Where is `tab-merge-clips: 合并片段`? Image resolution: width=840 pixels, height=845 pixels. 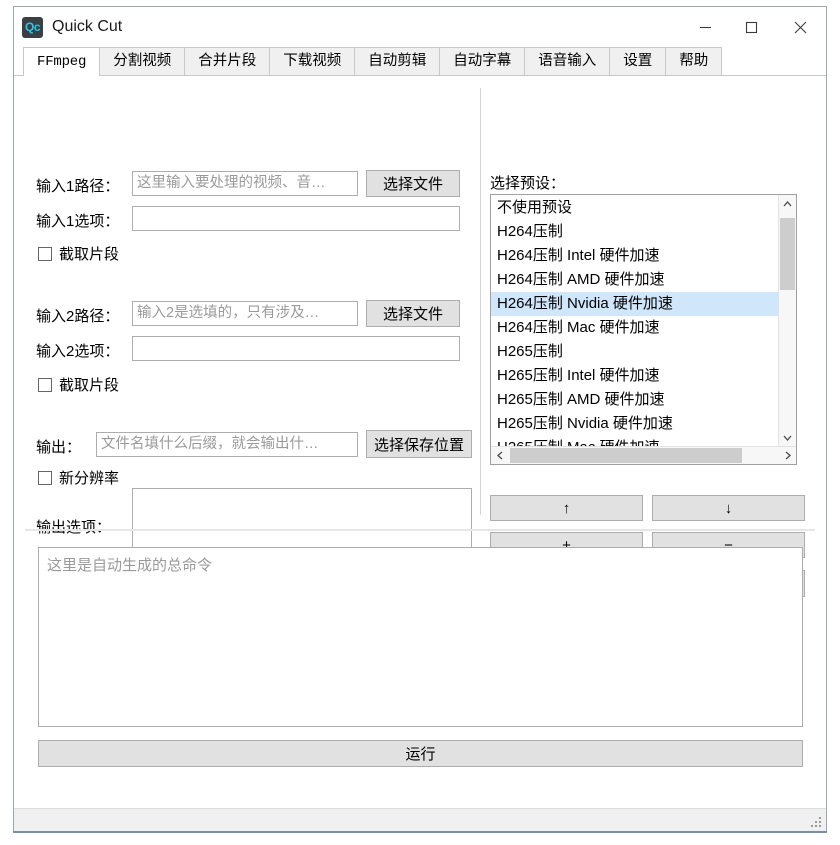
tab-merge-clips: 合并片段 is located at coordinates (227, 61).